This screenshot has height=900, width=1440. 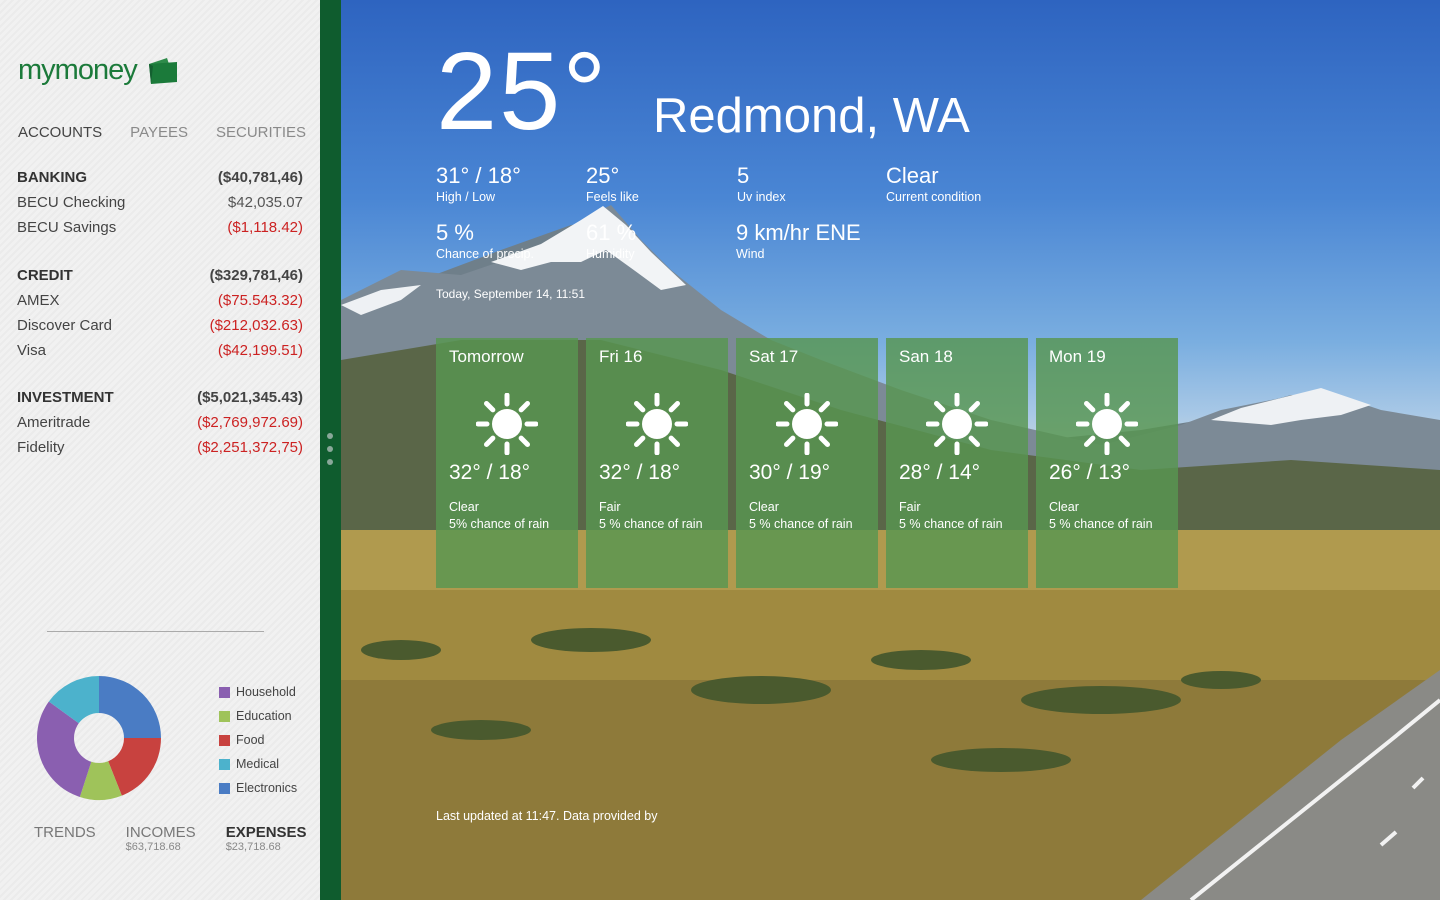 What do you see at coordinates (250, 397) in the screenshot?
I see `group-total: ($5,021,345.43)` at bounding box center [250, 397].